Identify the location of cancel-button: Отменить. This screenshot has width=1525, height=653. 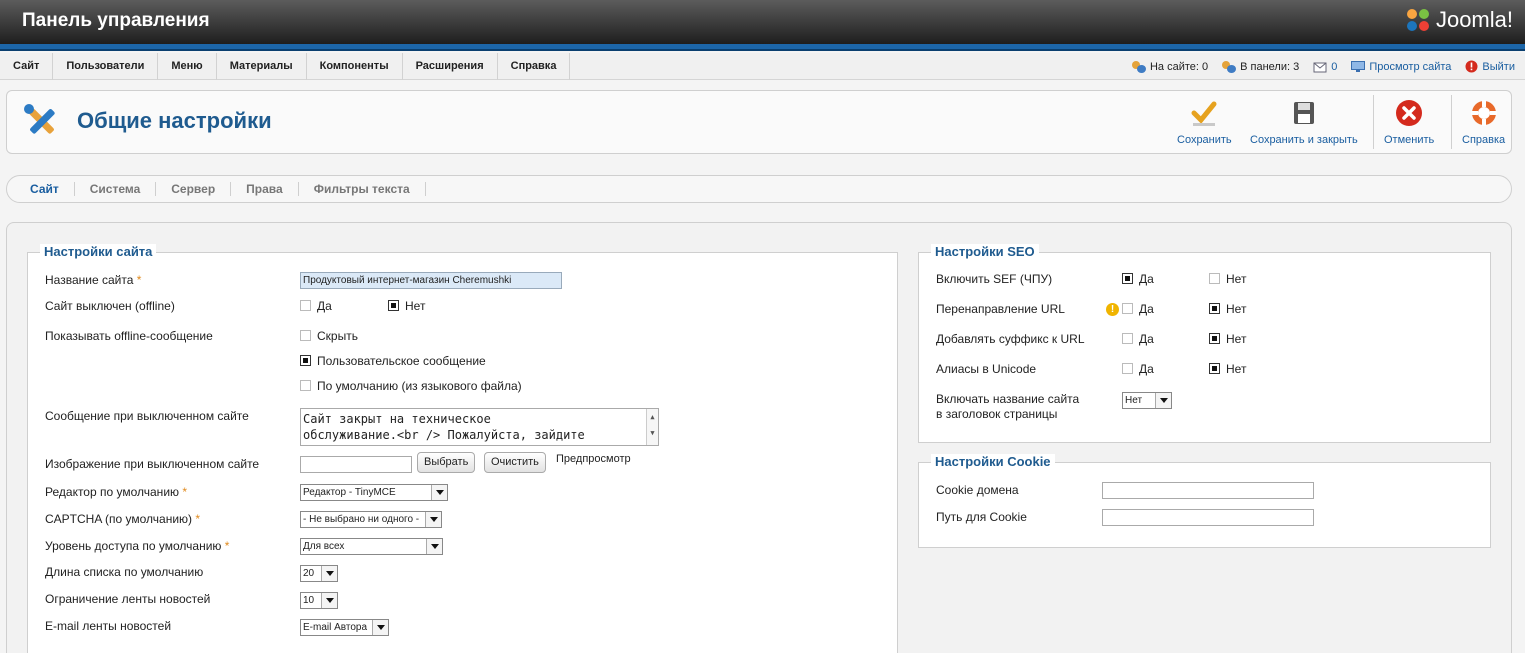
(1409, 122).